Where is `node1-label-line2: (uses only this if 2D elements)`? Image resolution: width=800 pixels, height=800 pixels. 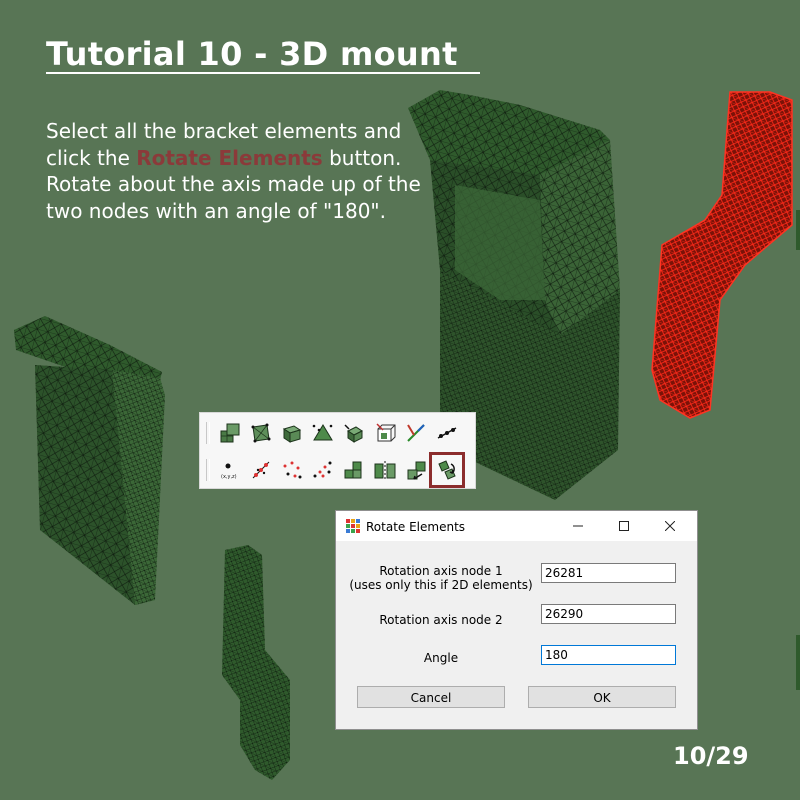 node1-label-line2: (uses only this if 2D elements) is located at coordinates (441, 585).